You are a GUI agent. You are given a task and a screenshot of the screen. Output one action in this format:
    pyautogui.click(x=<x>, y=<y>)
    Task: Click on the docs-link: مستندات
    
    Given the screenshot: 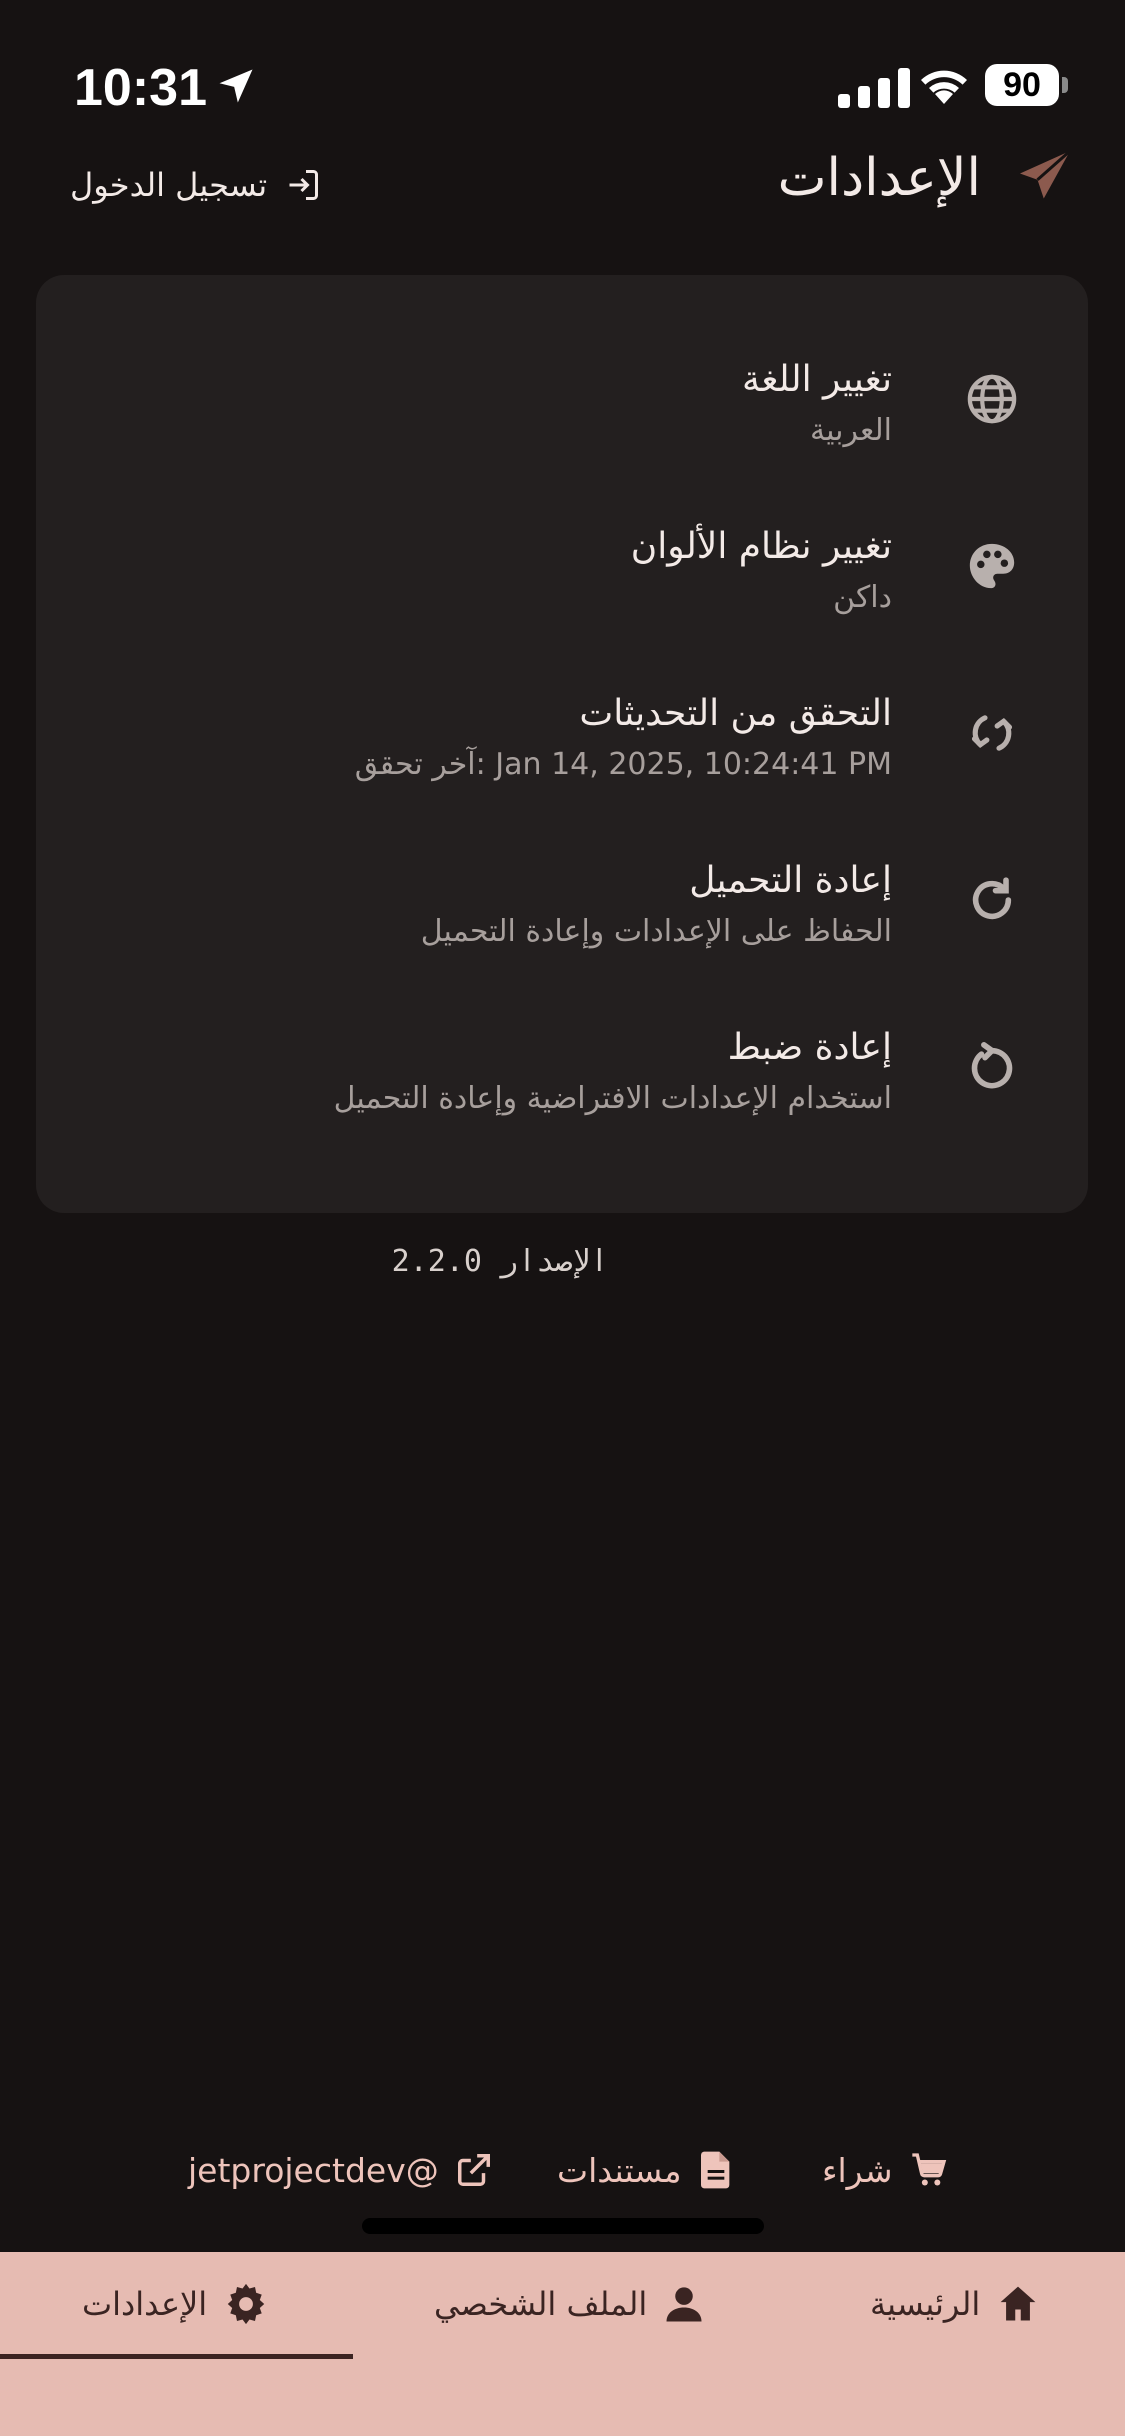 What is the action you would take?
    pyautogui.click(x=645, y=2170)
    